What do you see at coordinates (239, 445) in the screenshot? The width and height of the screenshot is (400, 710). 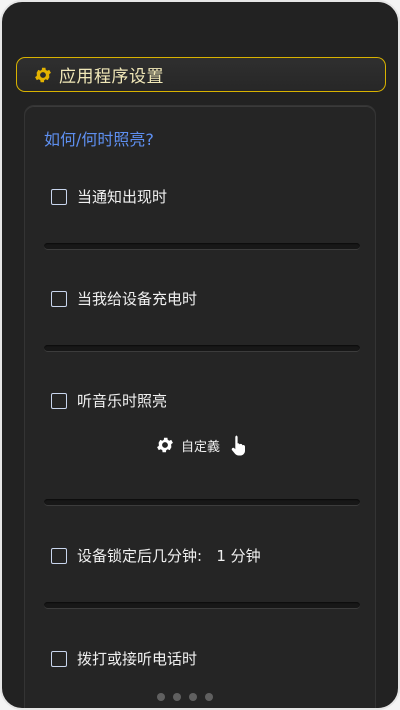 I see `hand-pointer-icon` at bounding box center [239, 445].